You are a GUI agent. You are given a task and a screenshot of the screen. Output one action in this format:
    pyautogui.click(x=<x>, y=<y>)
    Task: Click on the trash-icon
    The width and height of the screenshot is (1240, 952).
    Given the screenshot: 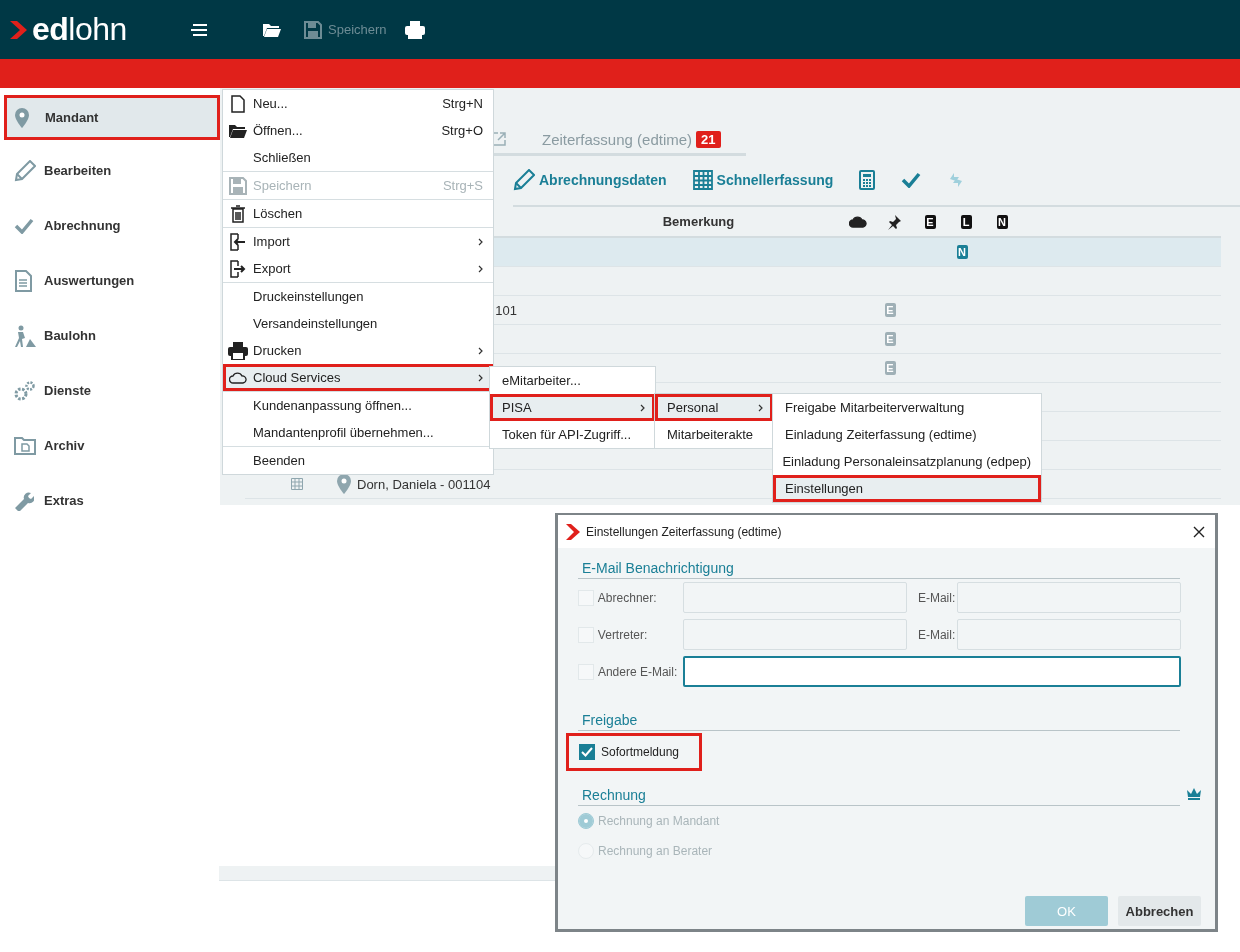 What is the action you would take?
    pyautogui.click(x=238, y=213)
    